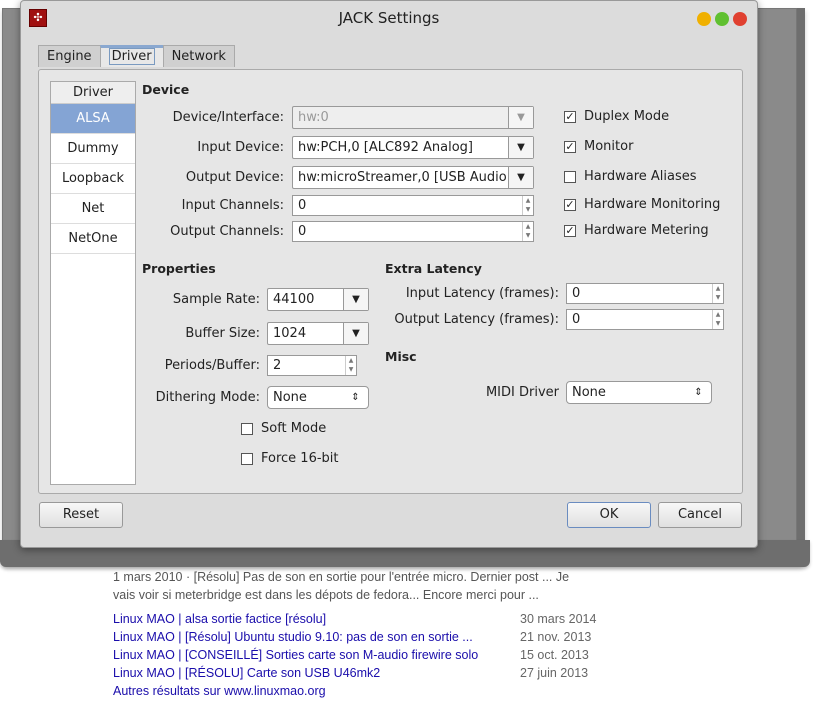 The image size is (837, 710). I want to click on driver-item-net: Net, so click(93, 209).